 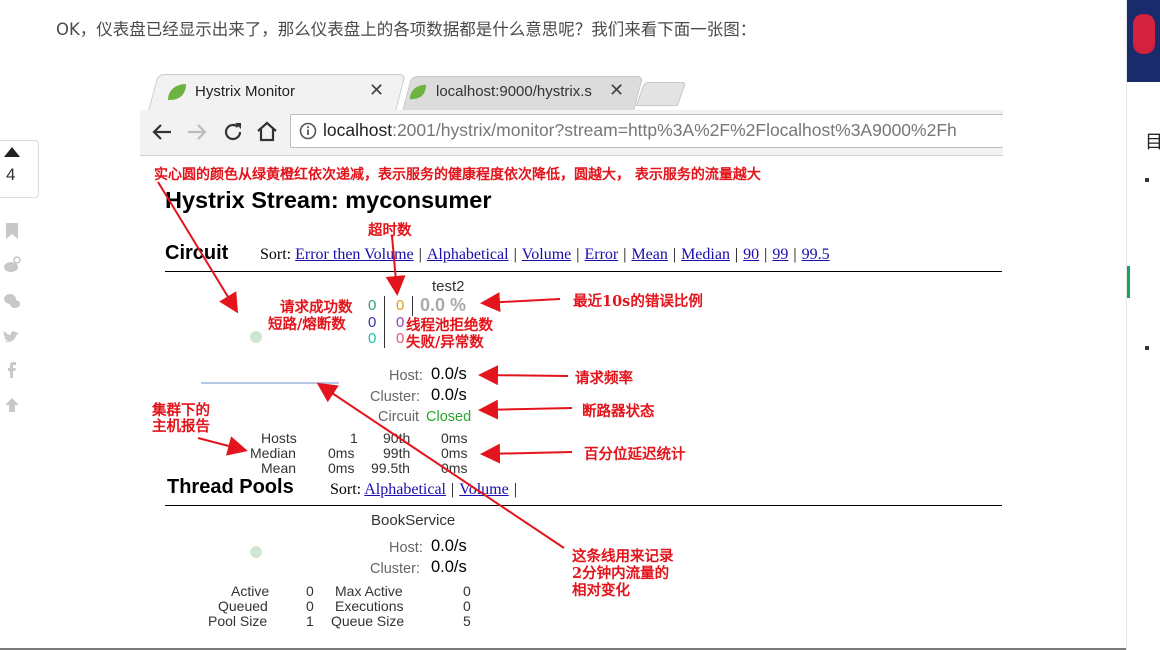 What do you see at coordinates (12, 152) in the screenshot?
I see `upvote-icon` at bounding box center [12, 152].